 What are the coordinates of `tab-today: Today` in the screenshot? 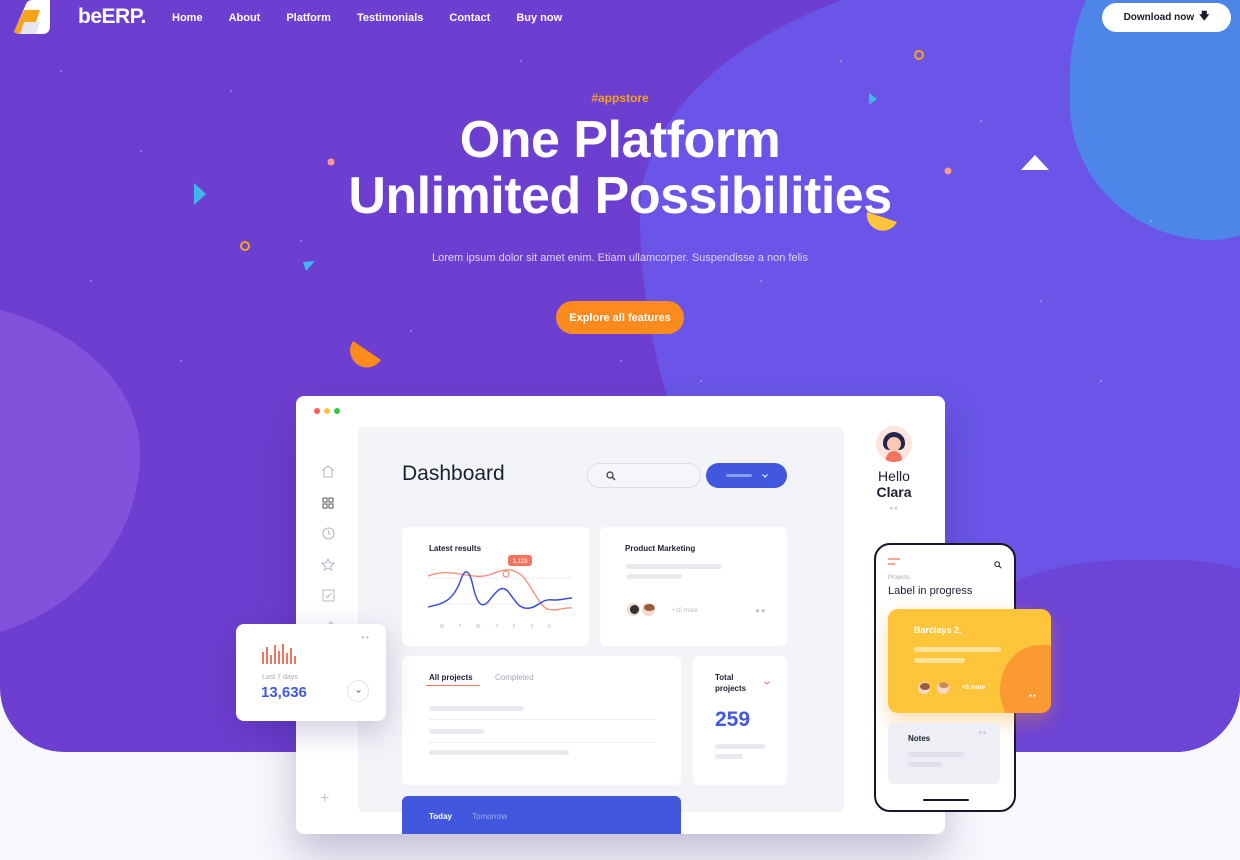 It's located at (440, 816).